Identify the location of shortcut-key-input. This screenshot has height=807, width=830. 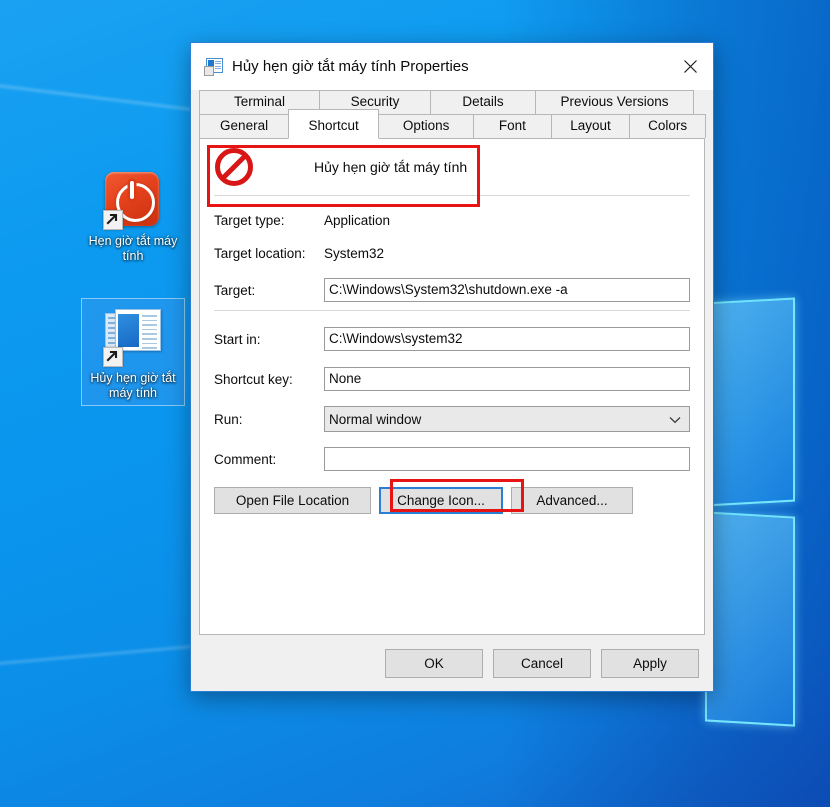
(507, 379).